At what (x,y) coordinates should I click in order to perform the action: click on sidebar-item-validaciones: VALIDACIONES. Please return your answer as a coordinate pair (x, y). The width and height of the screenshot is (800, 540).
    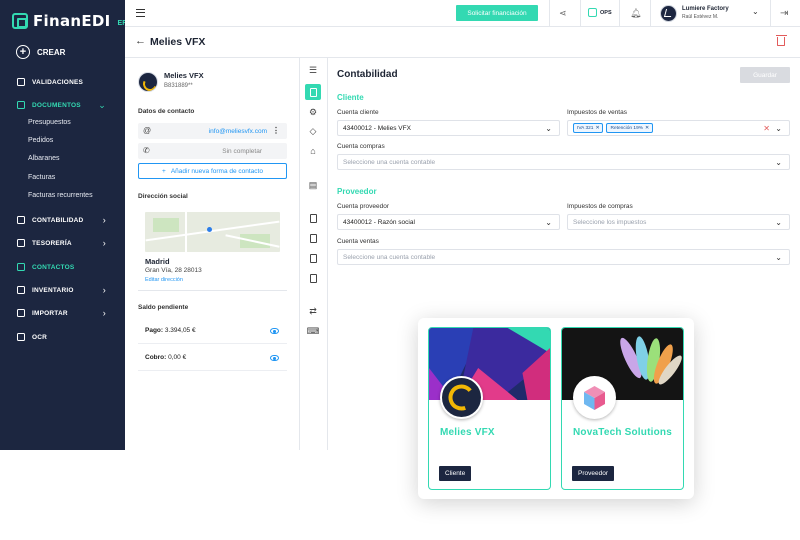
    Looking at the image, I should click on (62, 82).